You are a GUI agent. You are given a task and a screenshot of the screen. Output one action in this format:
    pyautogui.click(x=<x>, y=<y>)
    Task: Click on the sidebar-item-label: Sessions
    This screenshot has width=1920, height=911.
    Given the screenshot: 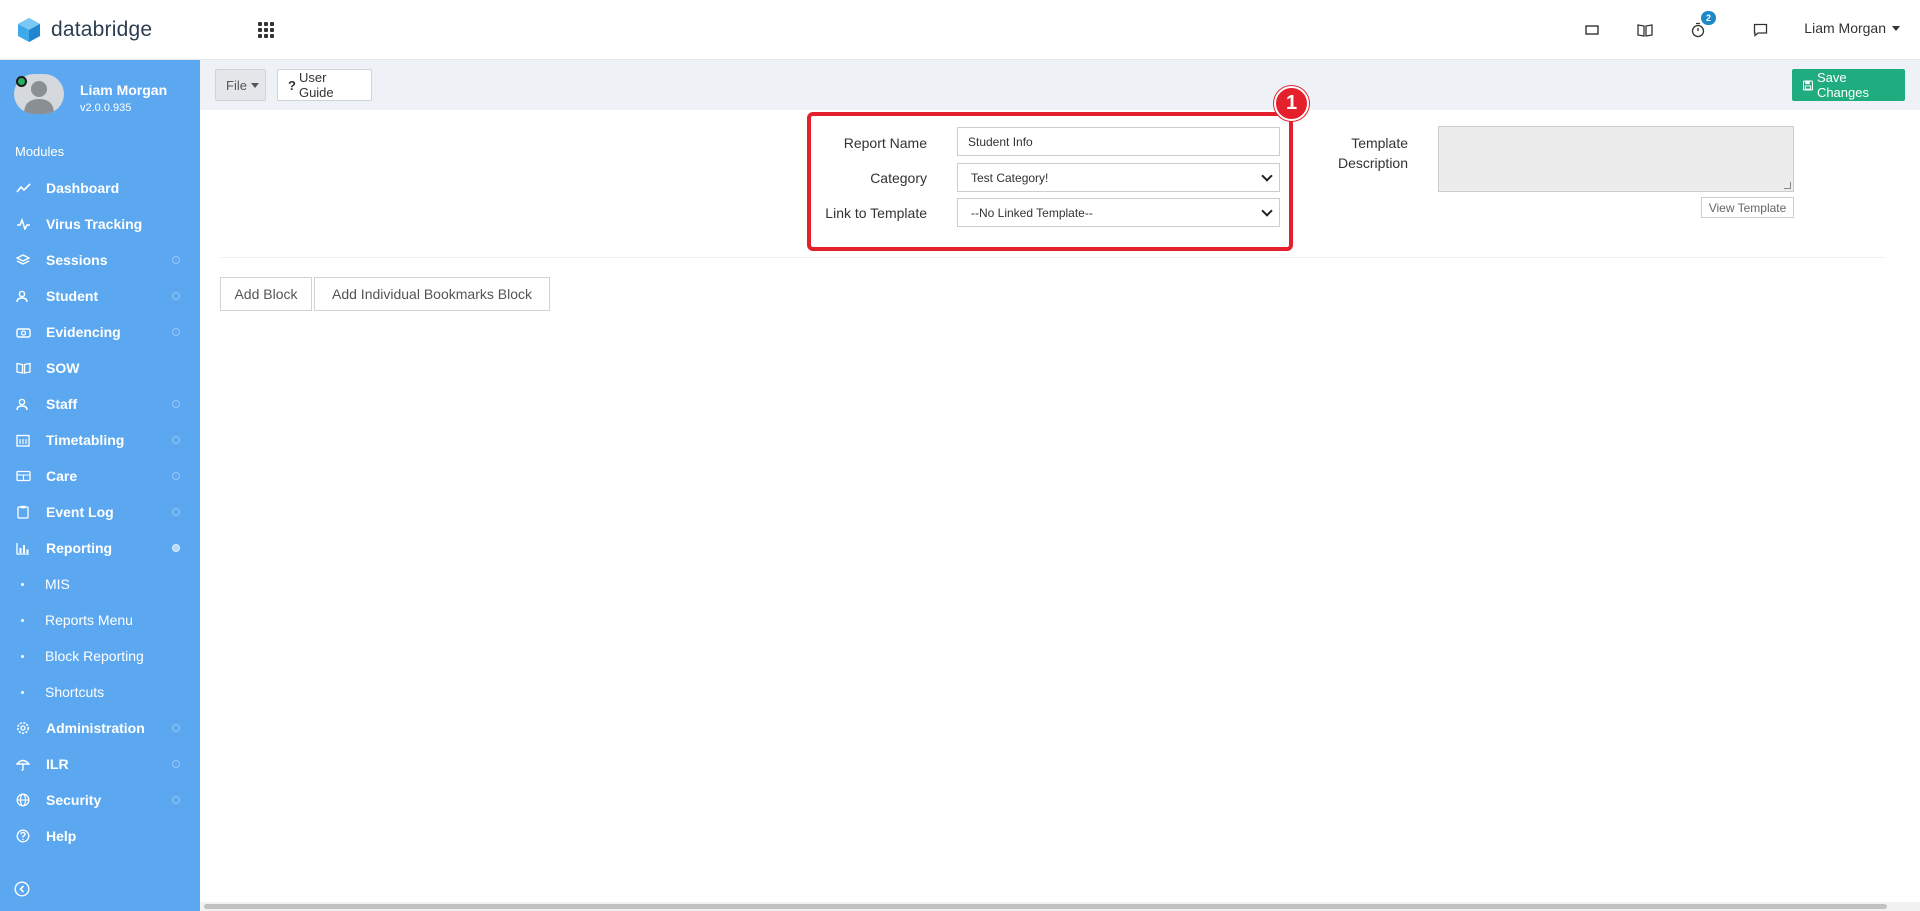 What is the action you would take?
    pyautogui.click(x=77, y=260)
    